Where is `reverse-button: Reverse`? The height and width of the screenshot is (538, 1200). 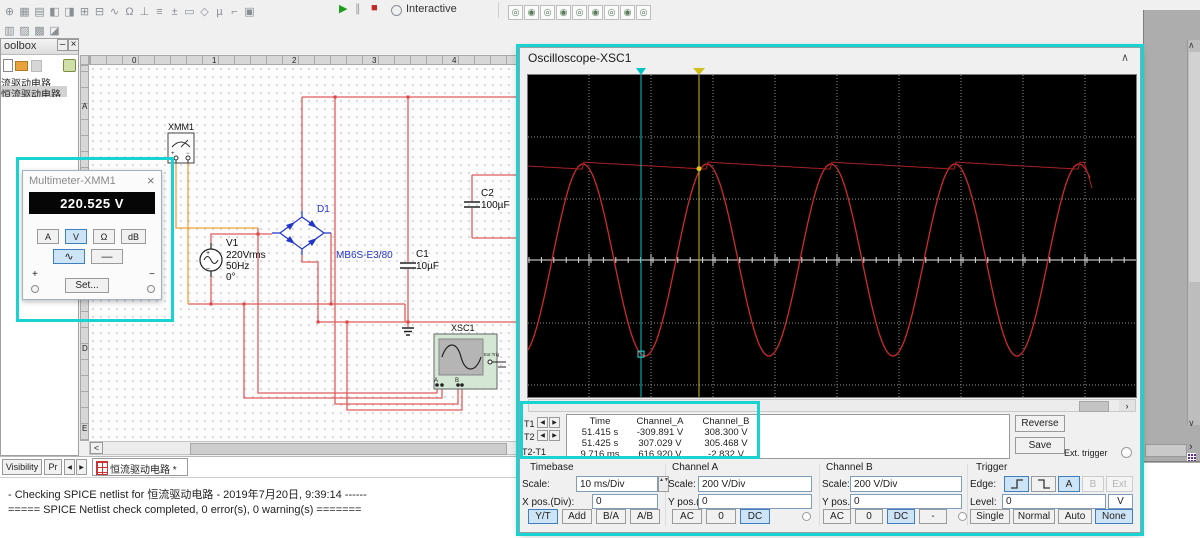 reverse-button: Reverse is located at coordinates (1040, 423).